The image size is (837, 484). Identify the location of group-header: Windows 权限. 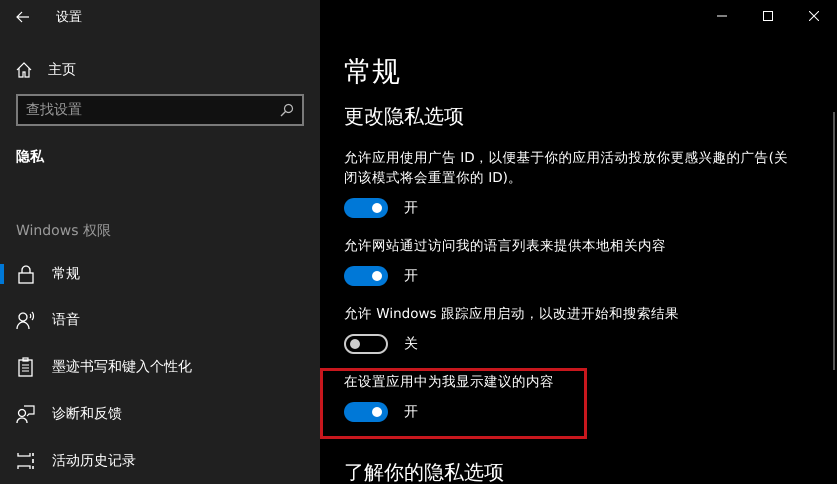
(63, 232).